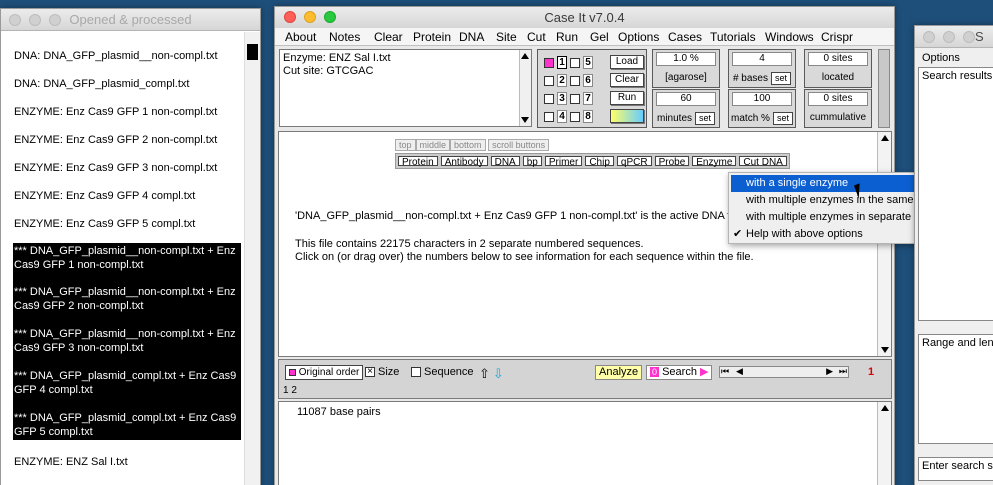 The height and width of the screenshot is (485, 993). What do you see at coordinates (562, 116) in the screenshot?
I see `lane-number: 4` at bounding box center [562, 116].